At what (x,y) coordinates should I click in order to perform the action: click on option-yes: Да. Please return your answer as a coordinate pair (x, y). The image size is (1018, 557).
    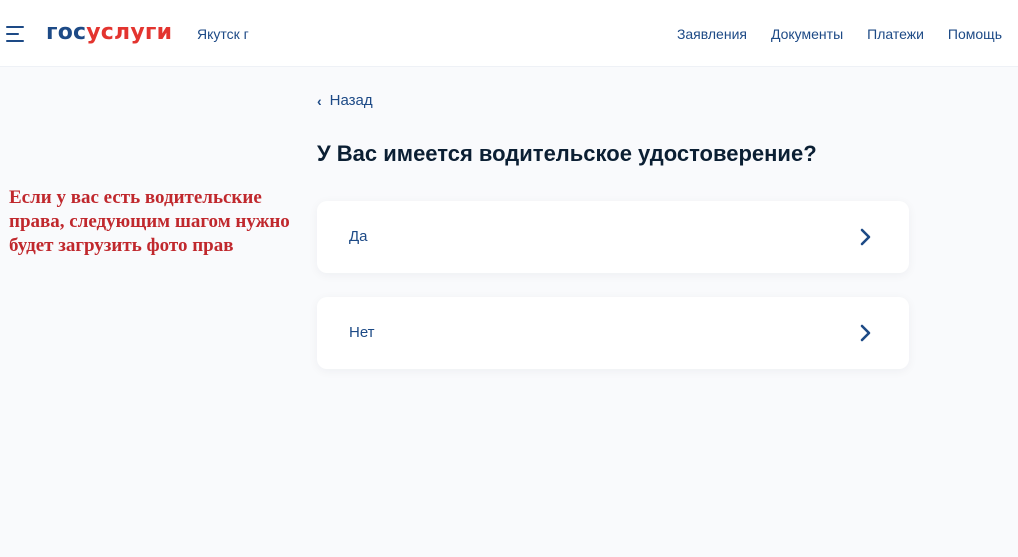
    Looking at the image, I should click on (613, 237).